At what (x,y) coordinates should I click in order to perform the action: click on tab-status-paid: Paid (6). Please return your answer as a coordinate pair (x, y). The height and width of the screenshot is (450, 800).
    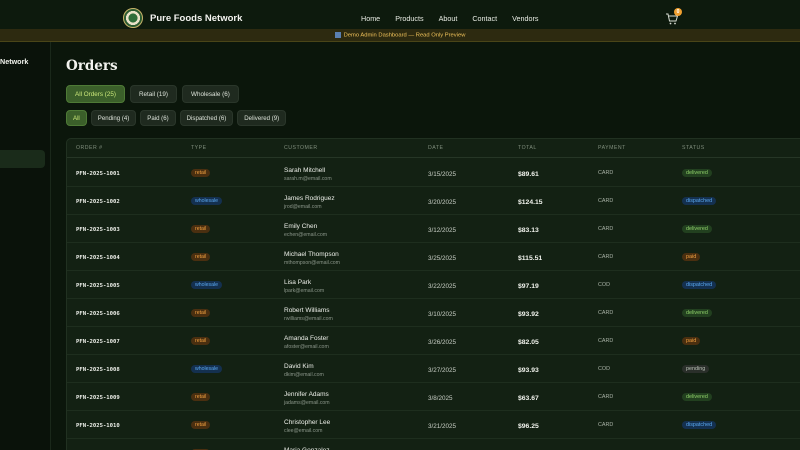
    Looking at the image, I should click on (158, 118).